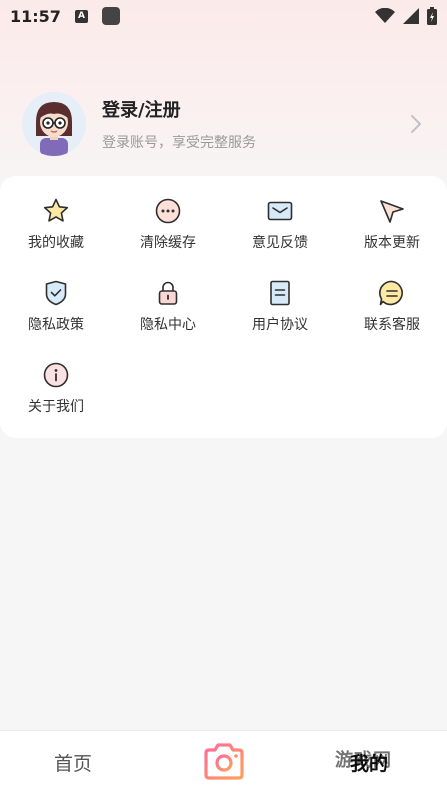  Describe the element at coordinates (280, 231) in the screenshot. I see `menu-item-feedback: 意见反馈` at that location.